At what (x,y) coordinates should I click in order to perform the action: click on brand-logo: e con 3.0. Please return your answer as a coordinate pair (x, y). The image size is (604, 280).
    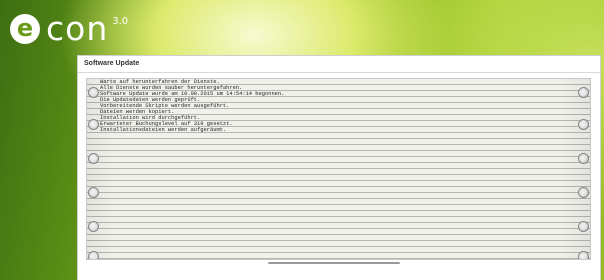
    Looking at the image, I should click on (69, 26).